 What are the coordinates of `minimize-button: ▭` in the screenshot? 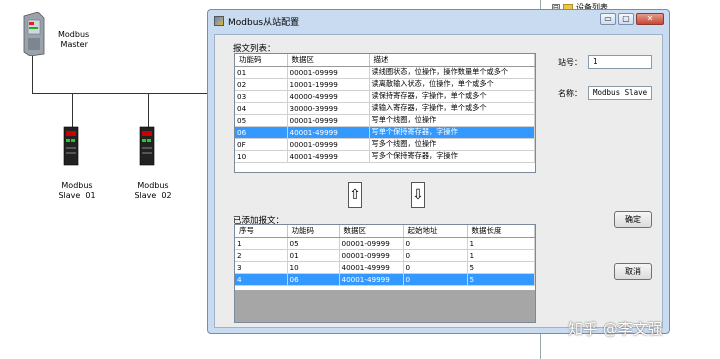 It's located at (608, 19).